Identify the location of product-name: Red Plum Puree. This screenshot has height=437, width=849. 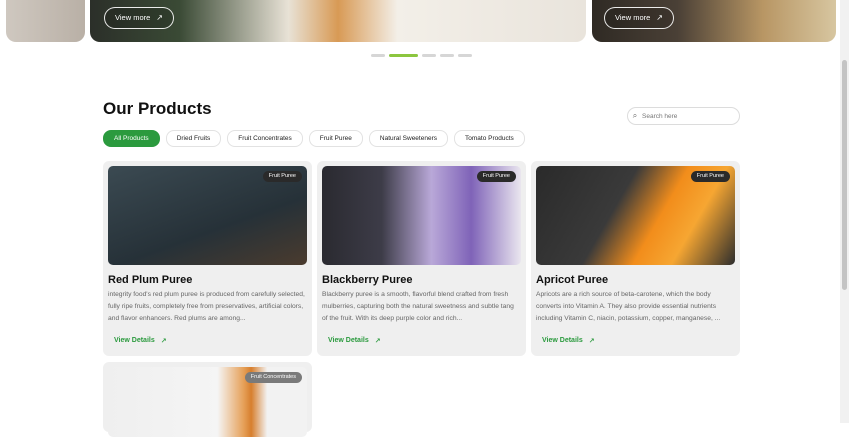
(150, 280).